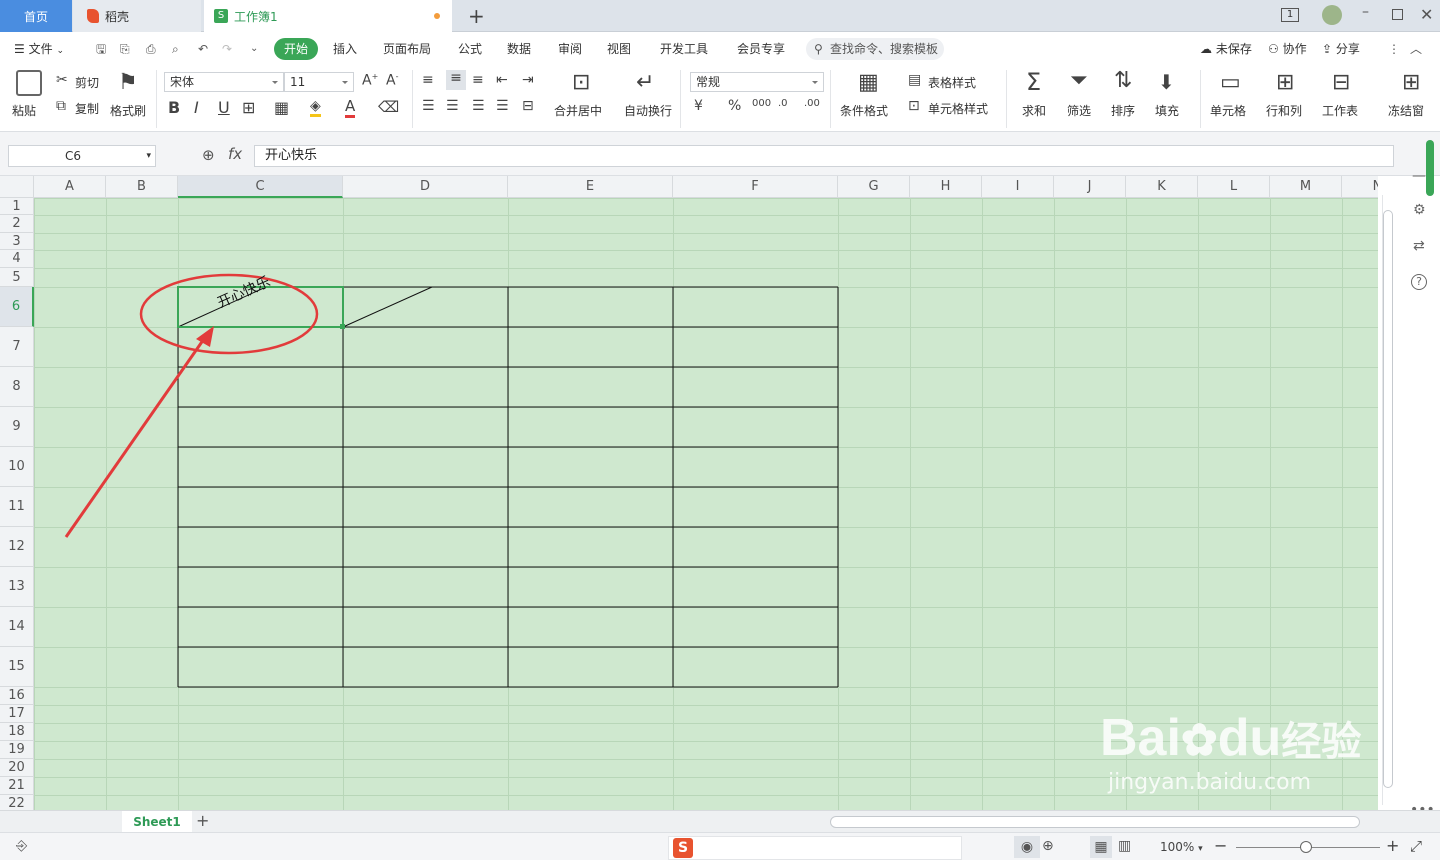  What do you see at coordinates (388, 107) in the screenshot?
I see `clear-format-icon: ⌫` at bounding box center [388, 107].